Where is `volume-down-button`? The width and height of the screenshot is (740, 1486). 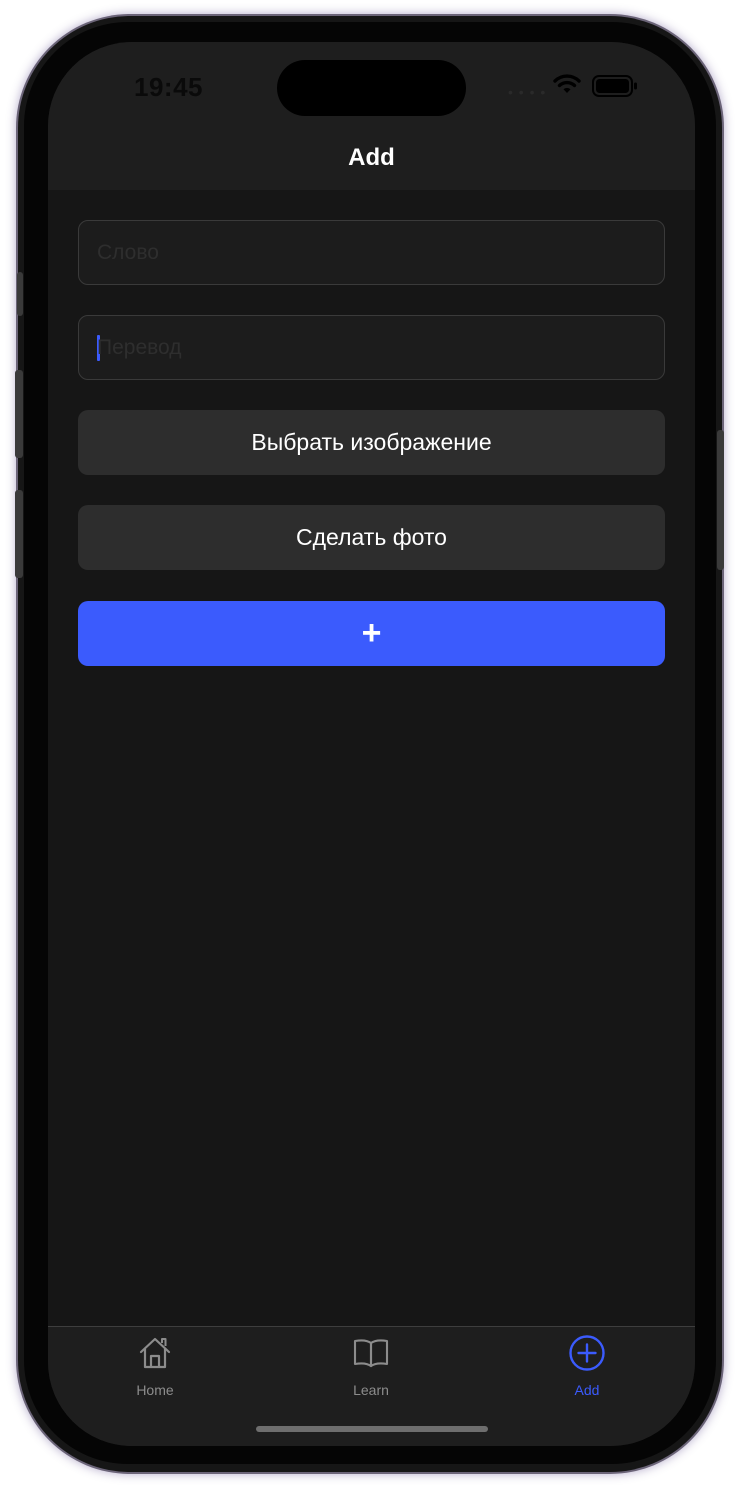 volume-down-button is located at coordinates (19, 534).